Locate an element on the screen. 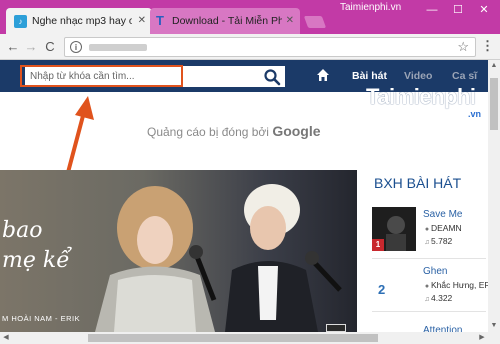 The height and width of the screenshot is (344, 500). song-thumbnail: 1 is located at coordinates (394, 229).